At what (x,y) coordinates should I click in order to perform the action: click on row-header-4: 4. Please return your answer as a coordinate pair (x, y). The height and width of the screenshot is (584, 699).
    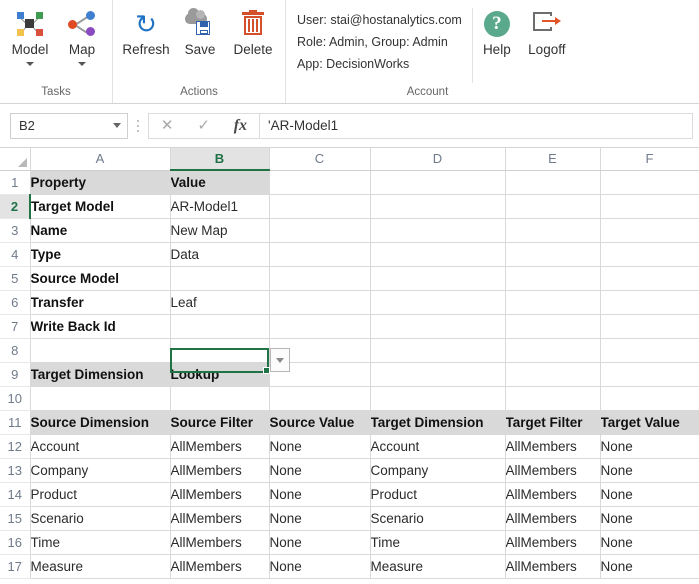
    Looking at the image, I should click on (15, 254).